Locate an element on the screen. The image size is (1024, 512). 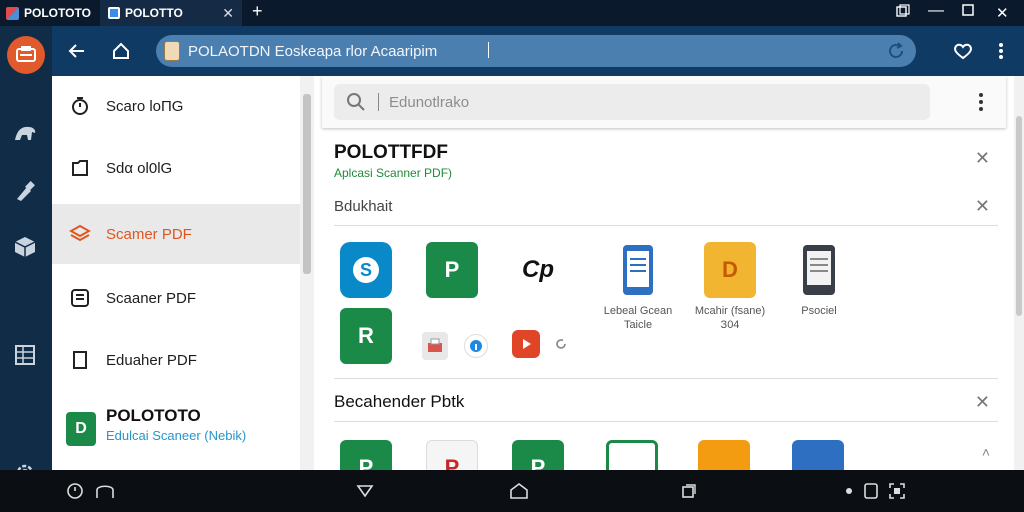
close-section-button: ✕ is located at coordinates (982, 158).